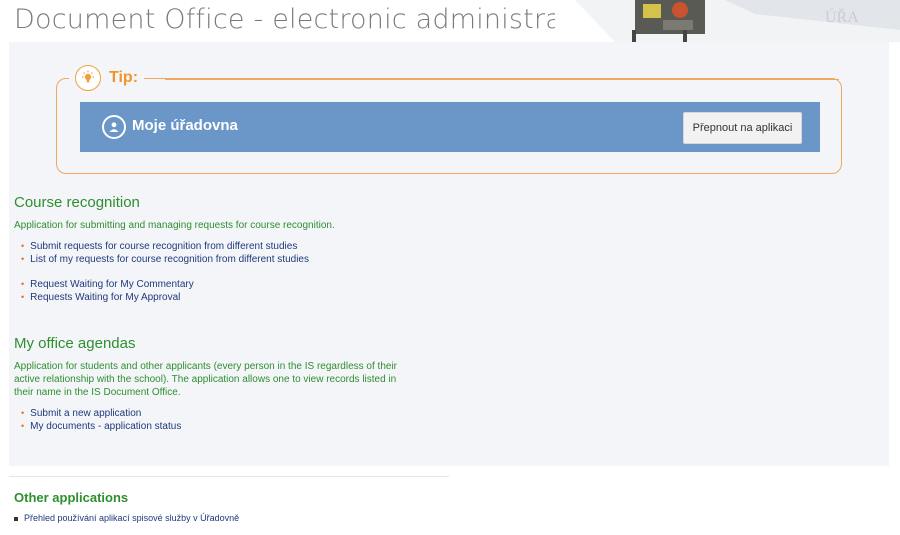  Describe the element at coordinates (88, 78) in the screenshot. I see `lightbulb-icon` at that location.